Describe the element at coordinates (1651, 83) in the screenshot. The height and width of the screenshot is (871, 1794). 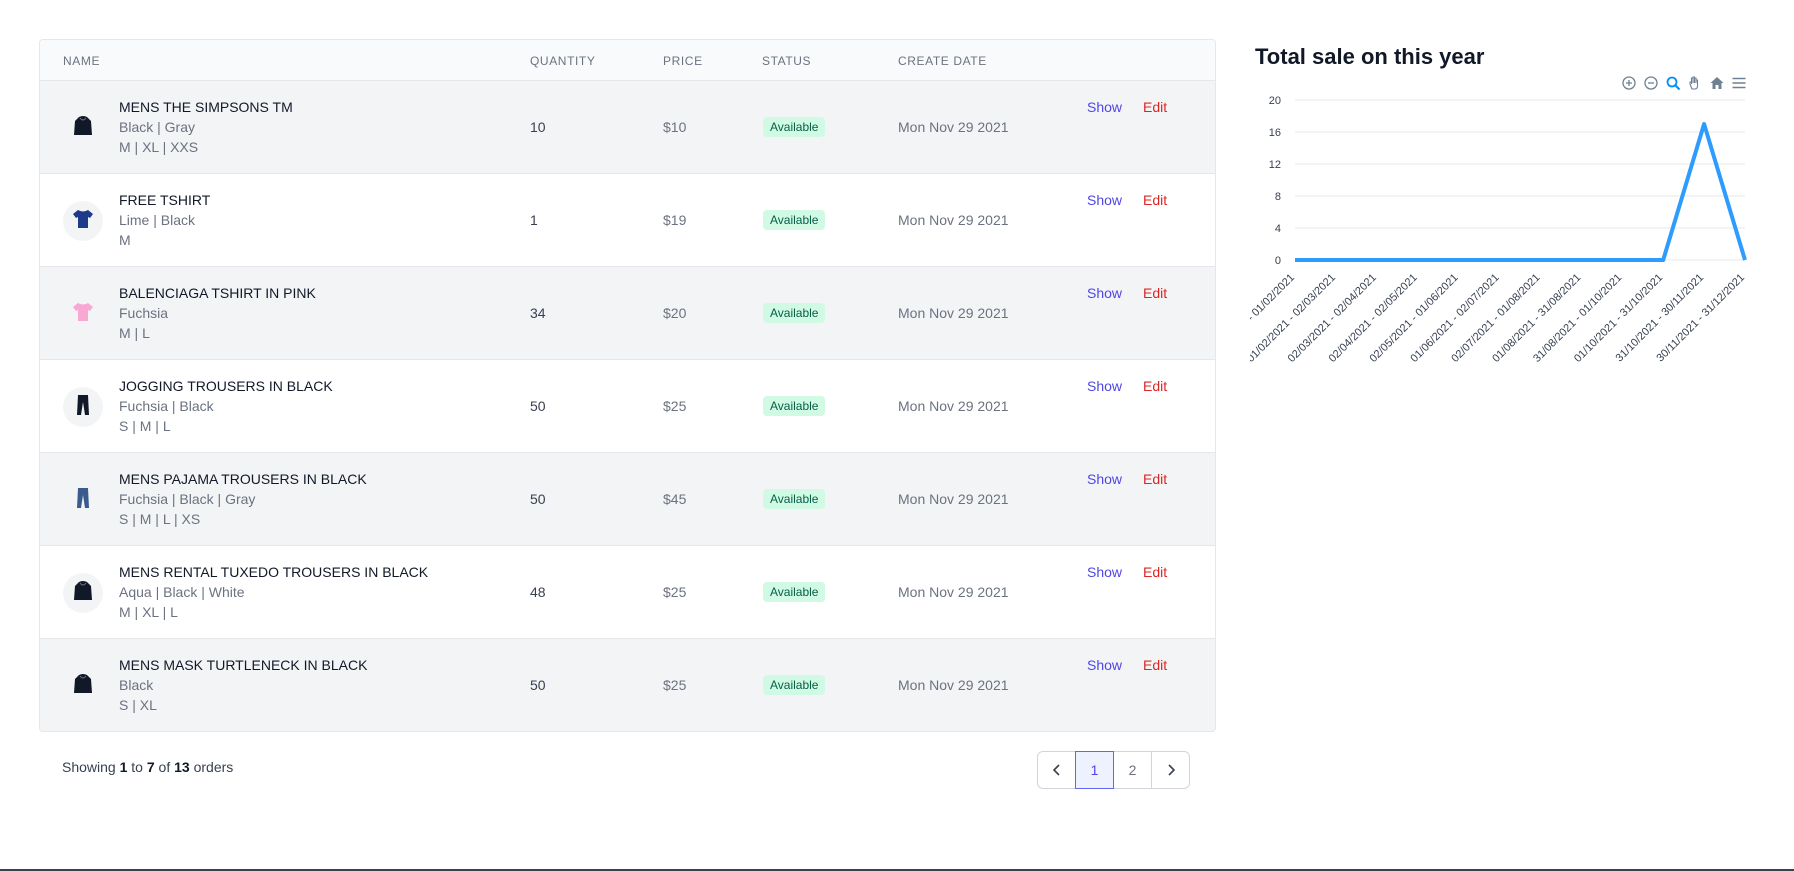
I see `zoom-out-icon` at that location.